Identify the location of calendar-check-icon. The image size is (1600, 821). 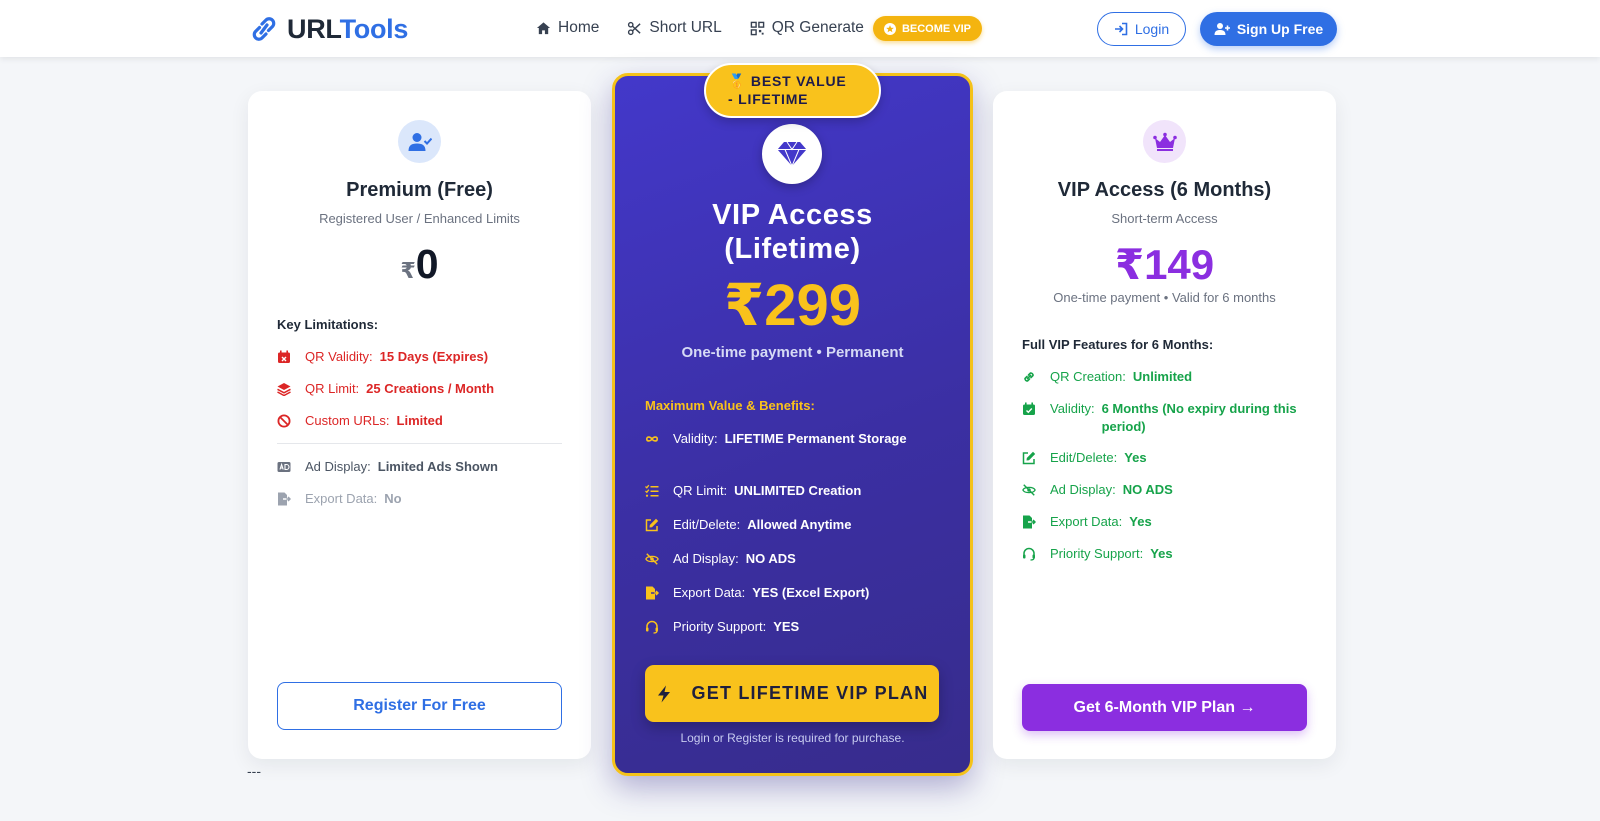
(1029, 408).